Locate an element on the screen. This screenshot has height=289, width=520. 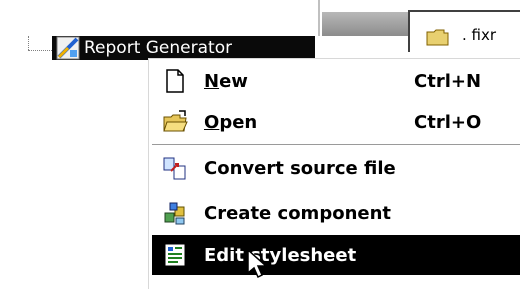
menu-item-open-shortcut: Ctrl+O is located at coordinates (448, 122).